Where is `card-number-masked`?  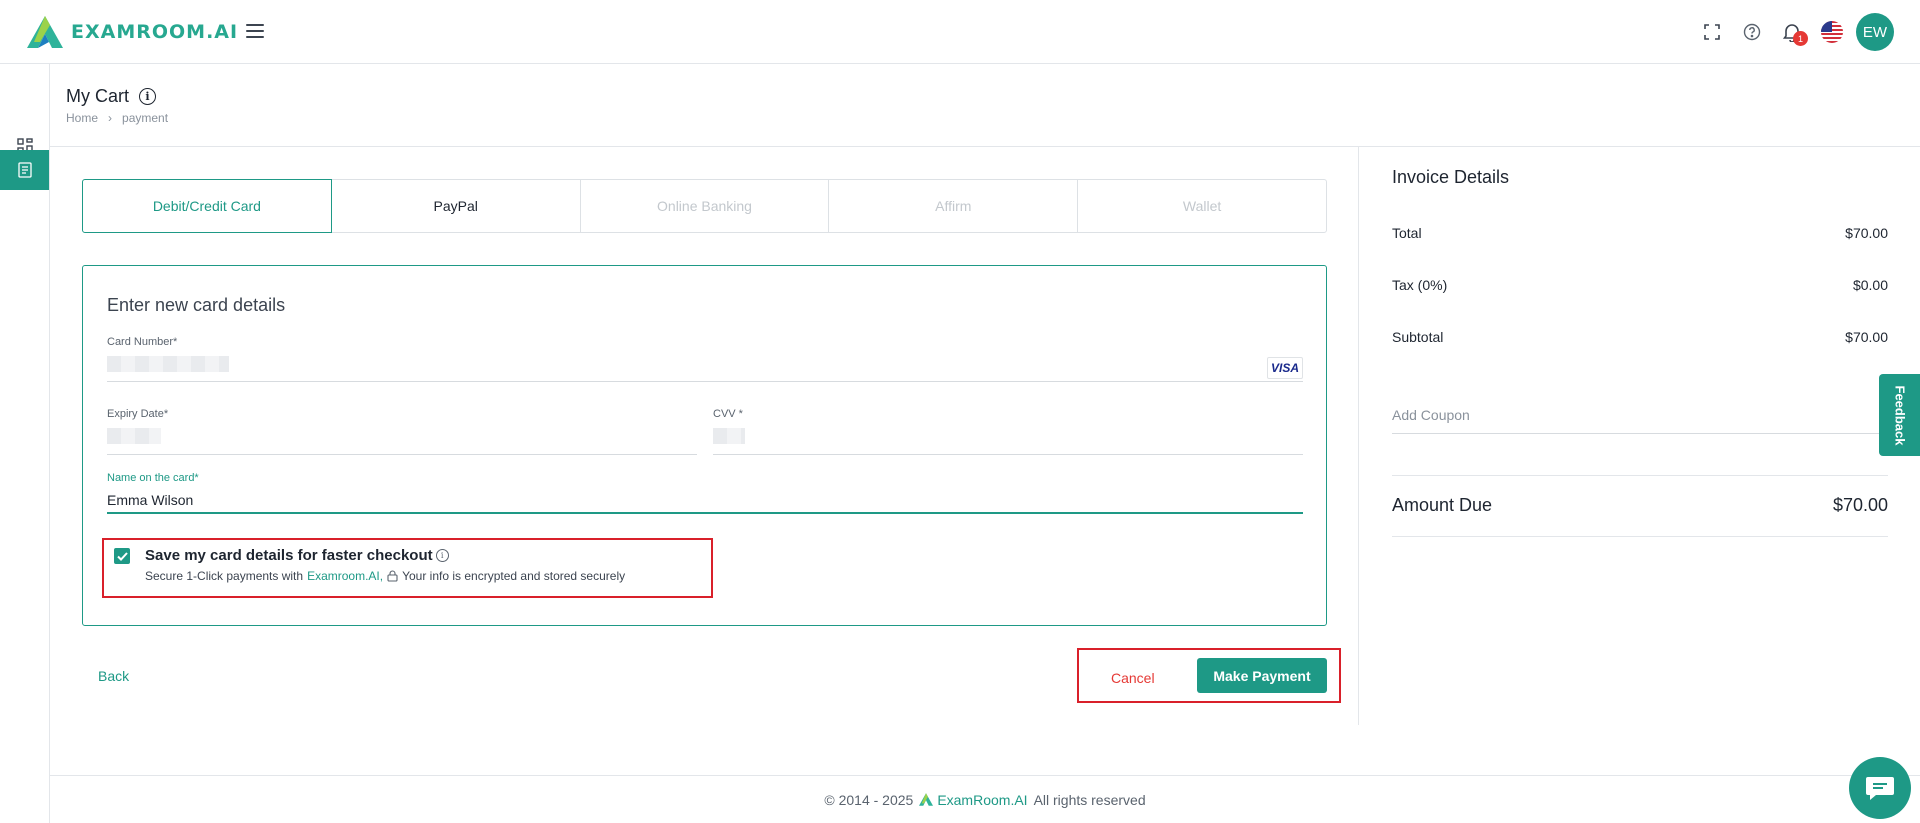
card-number-masked is located at coordinates (168, 364).